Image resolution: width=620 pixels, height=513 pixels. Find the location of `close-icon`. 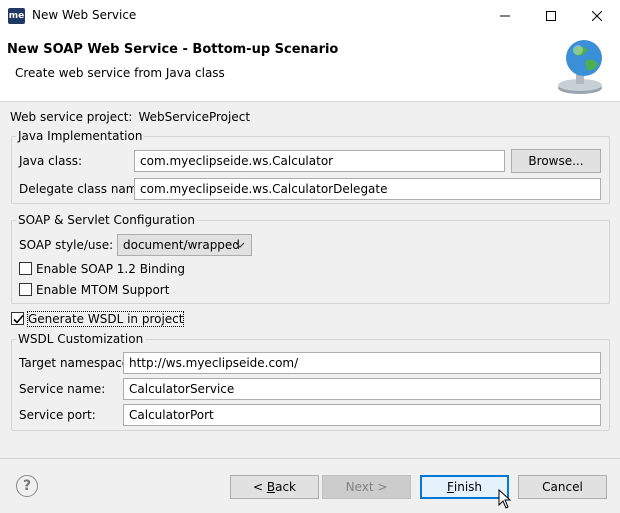

close-icon is located at coordinates (597, 16).